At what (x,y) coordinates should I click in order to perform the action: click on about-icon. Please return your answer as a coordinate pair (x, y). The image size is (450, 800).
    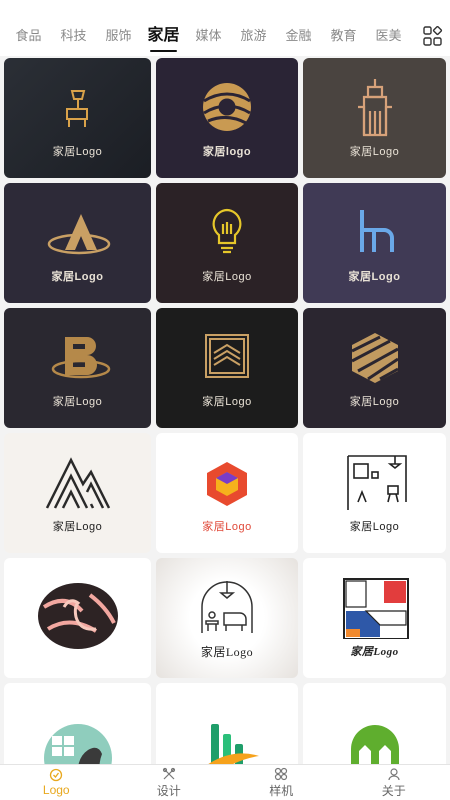
    Looking at the image, I should click on (394, 773).